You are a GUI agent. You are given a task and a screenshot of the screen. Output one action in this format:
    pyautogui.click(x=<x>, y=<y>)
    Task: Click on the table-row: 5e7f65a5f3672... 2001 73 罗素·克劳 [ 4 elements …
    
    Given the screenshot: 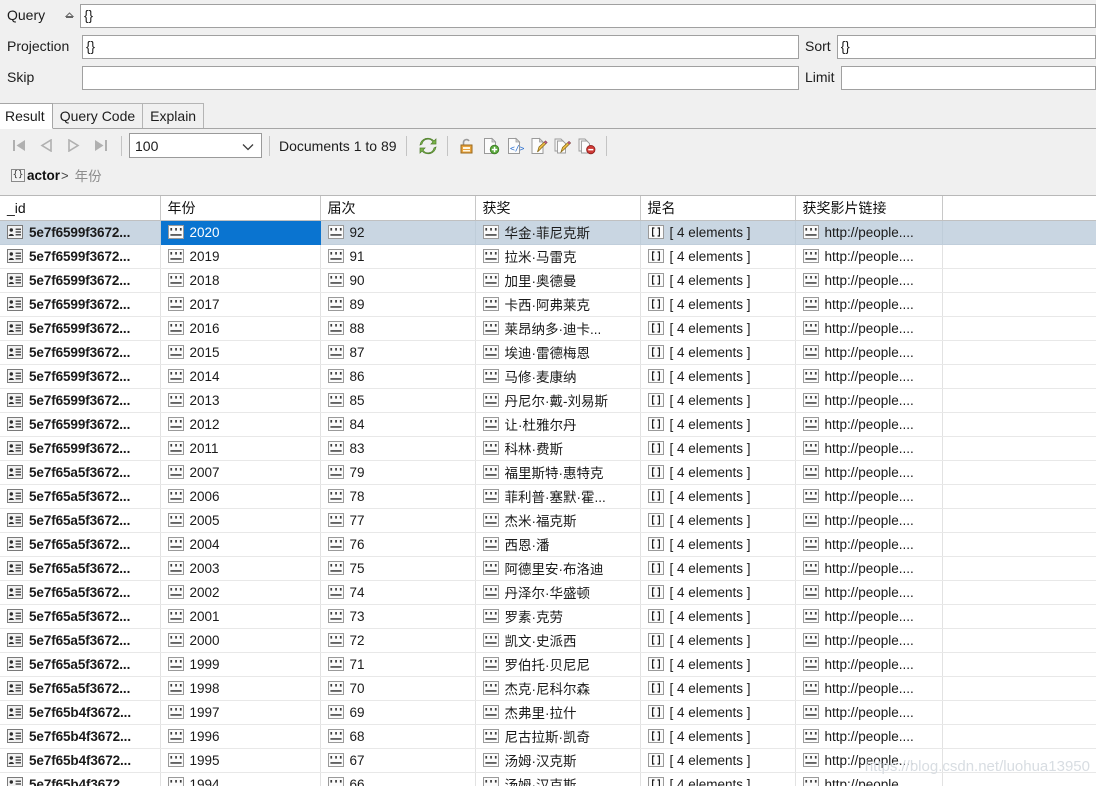 What is the action you would take?
    pyautogui.click(x=548, y=616)
    